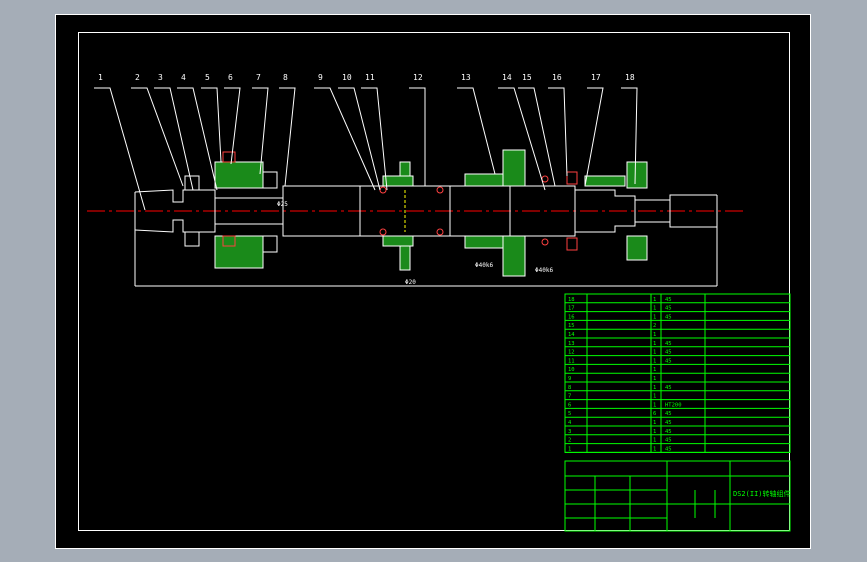 This screenshot has width=867, height=562. Describe the element at coordinates (571, 361) in the screenshot. I see `bom-item-number: 11` at that location.